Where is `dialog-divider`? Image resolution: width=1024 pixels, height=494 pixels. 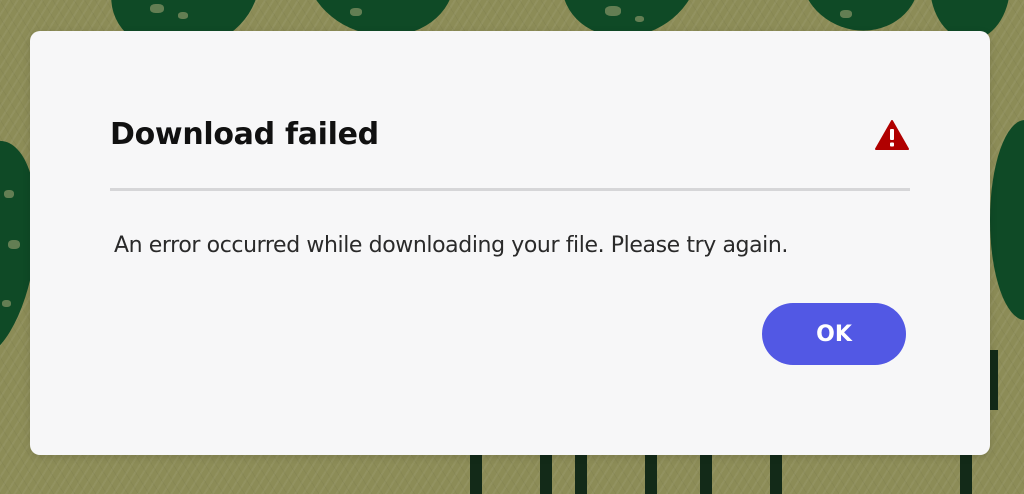
dialog-divider is located at coordinates (510, 189).